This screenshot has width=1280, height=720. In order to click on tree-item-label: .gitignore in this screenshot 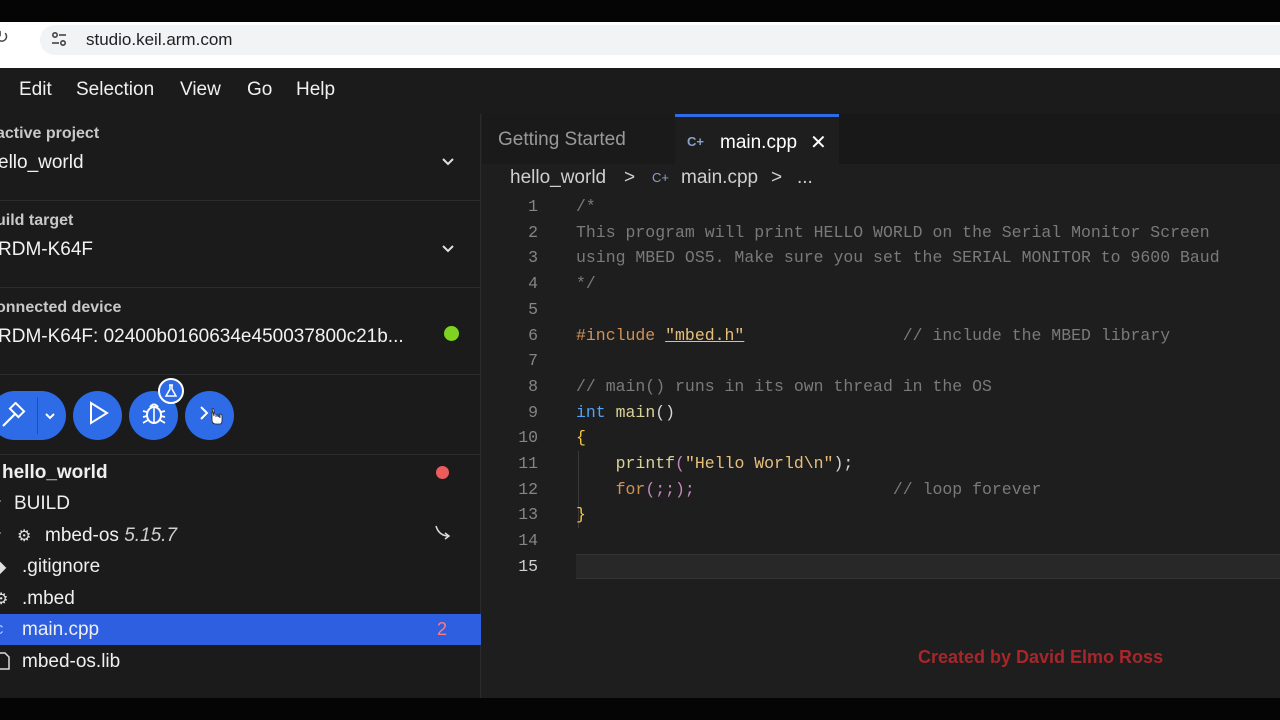, I will do `click(61, 566)`.